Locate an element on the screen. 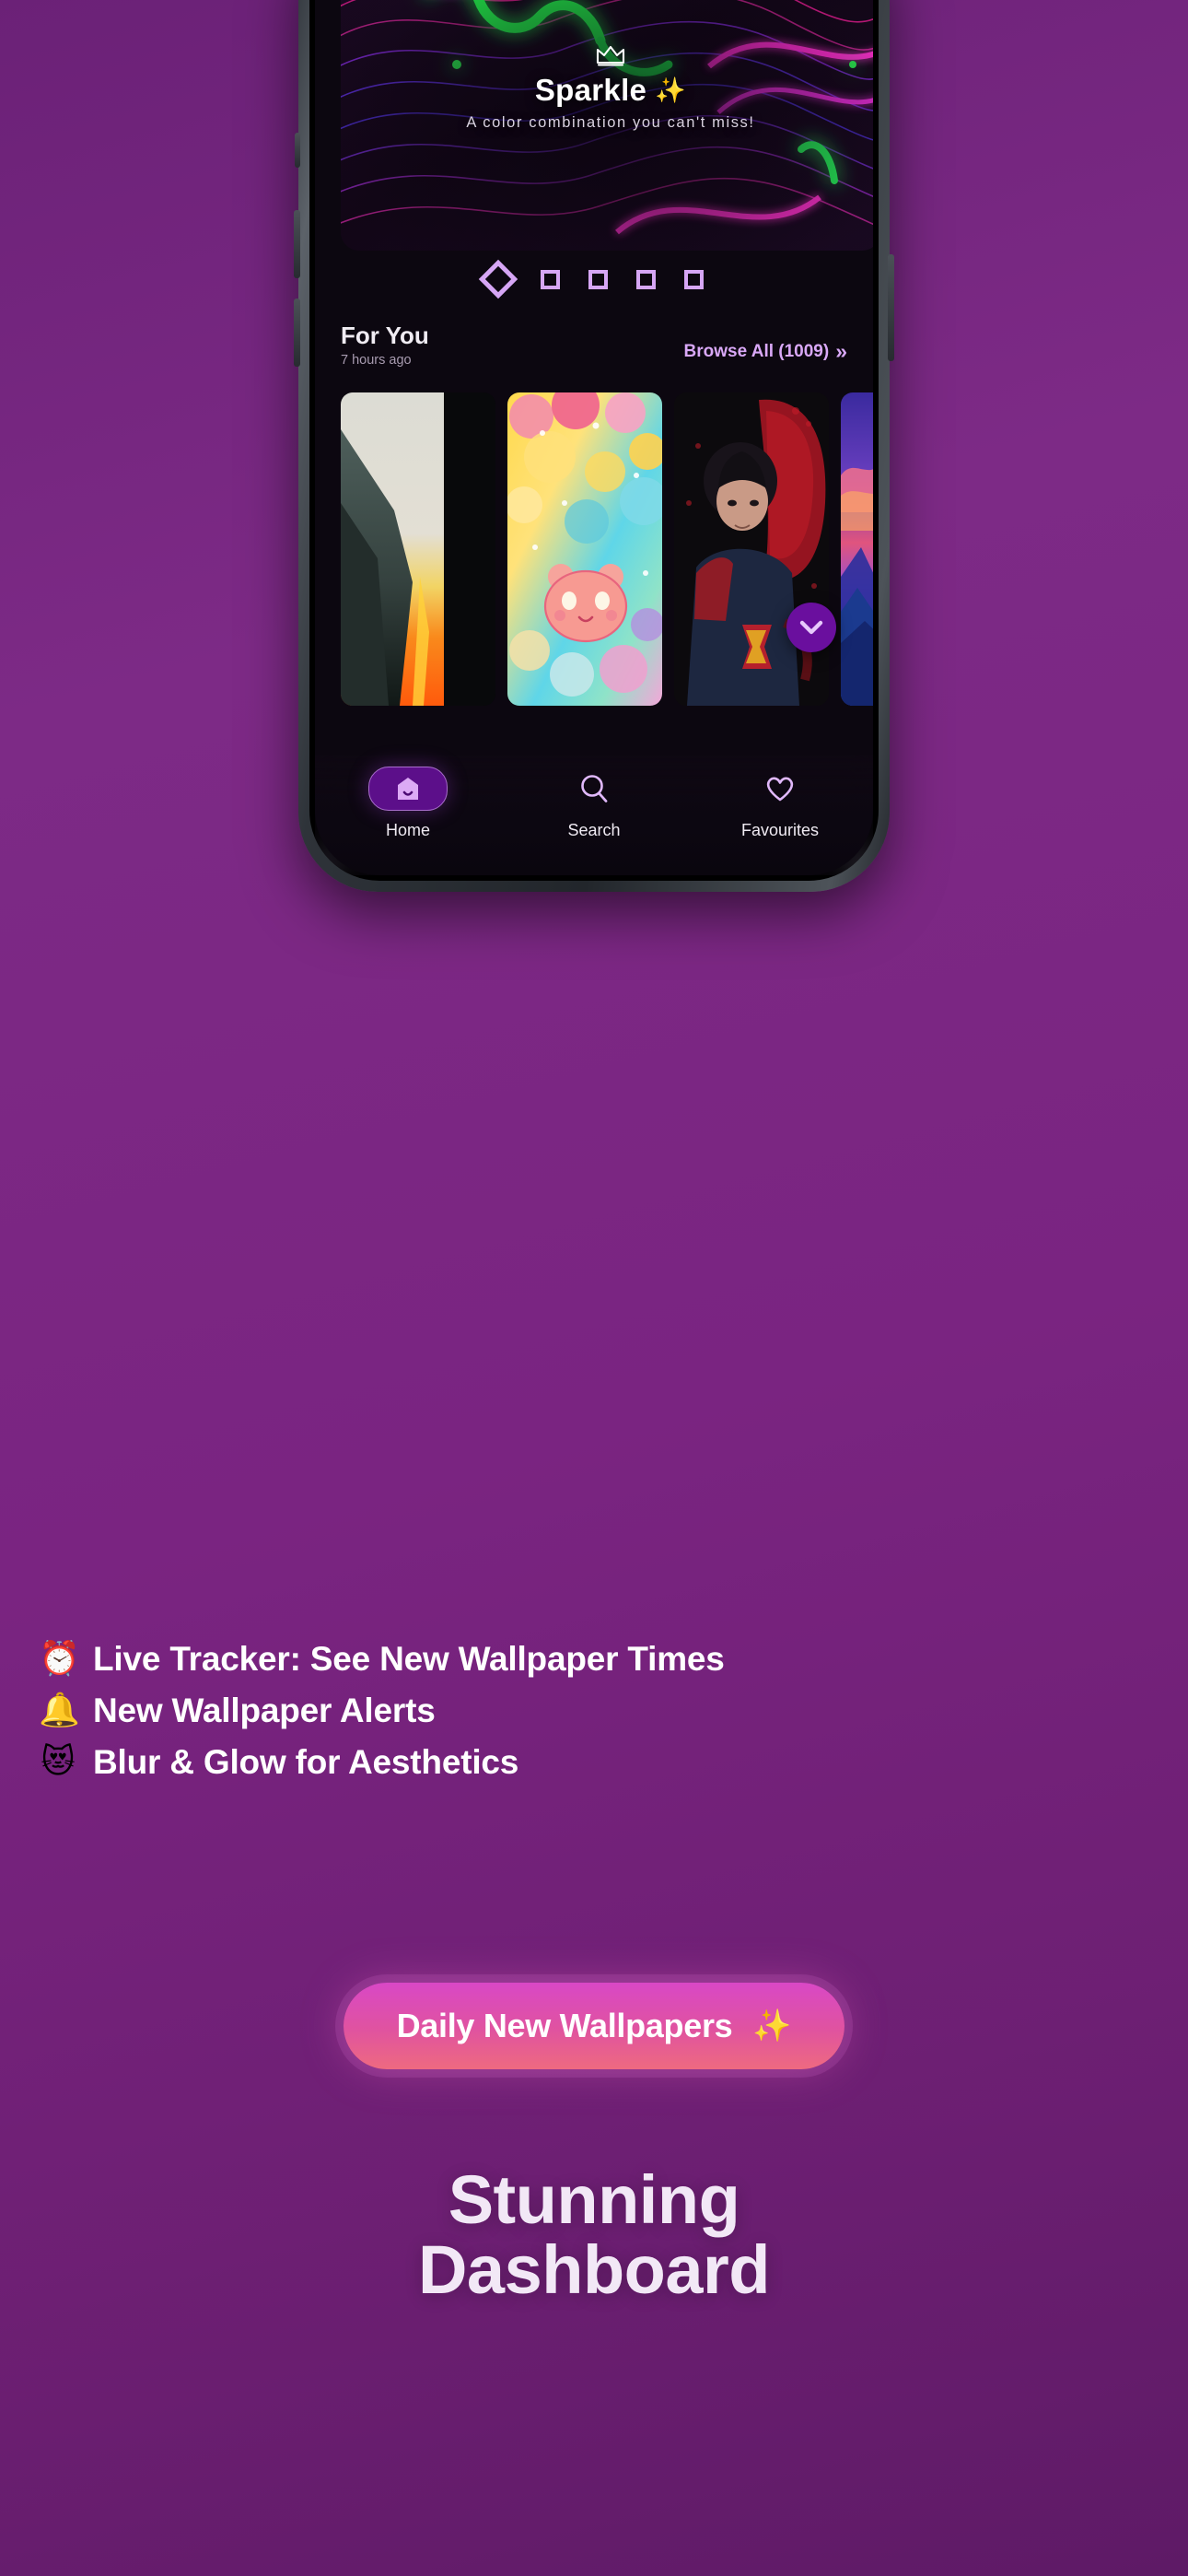 This screenshot has width=1188, height=2576. home-active-pill is located at coordinates (408, 789).